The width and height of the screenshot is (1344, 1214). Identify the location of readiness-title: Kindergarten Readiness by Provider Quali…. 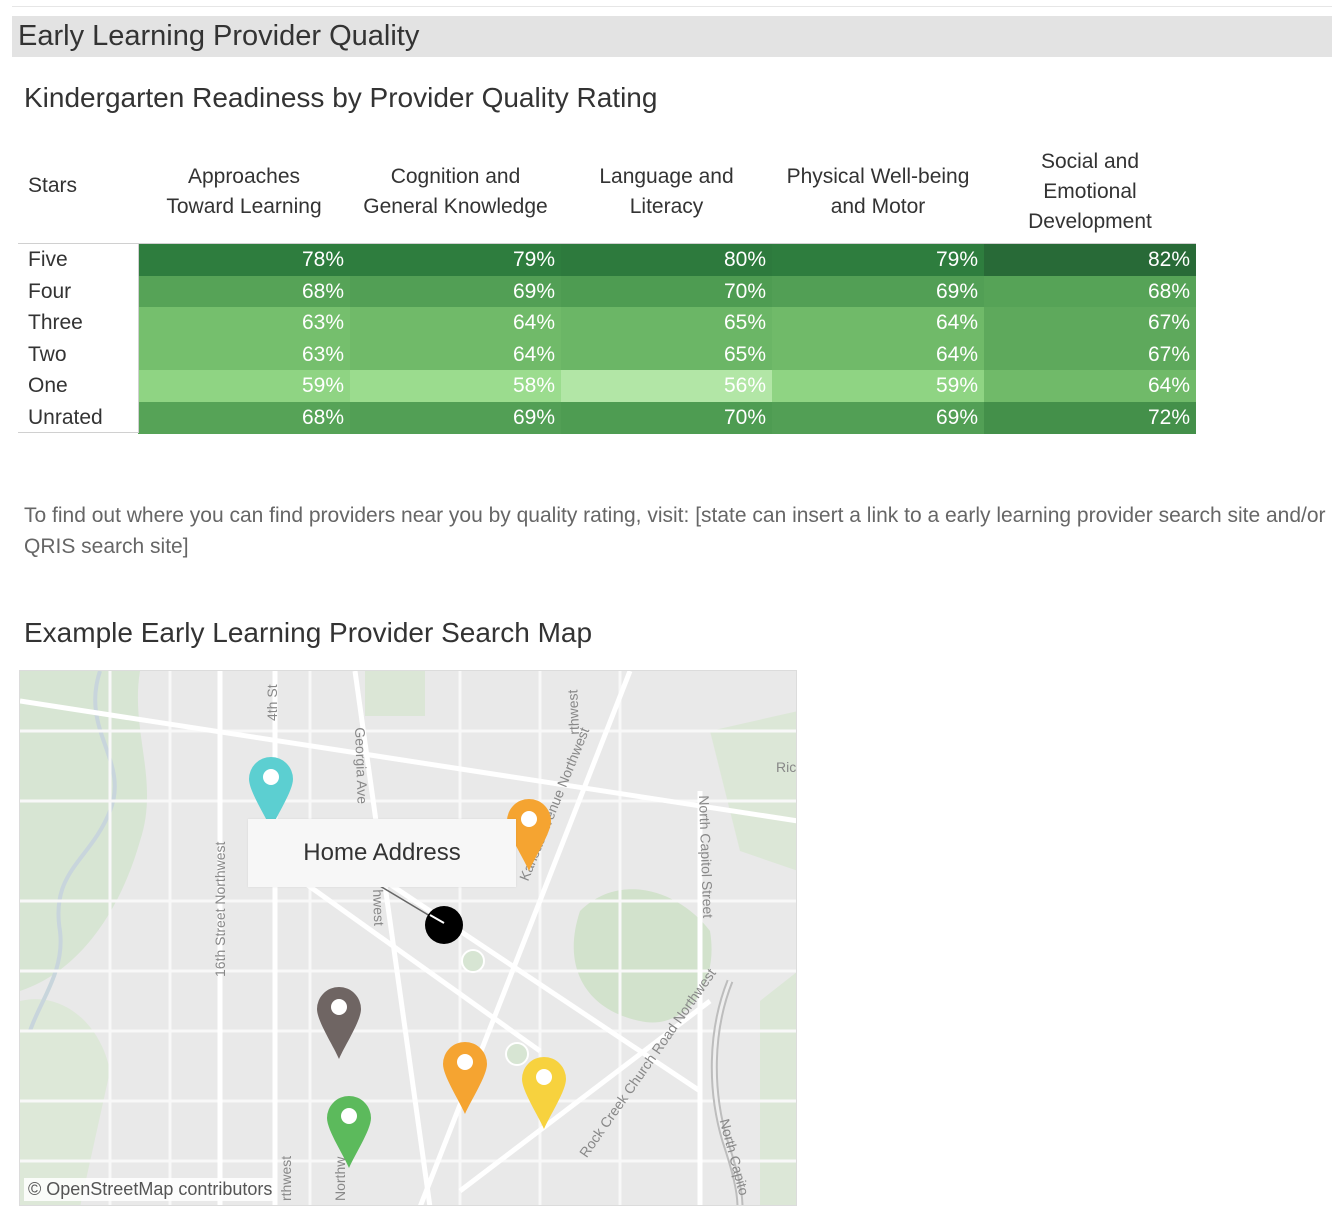
(341, 97).